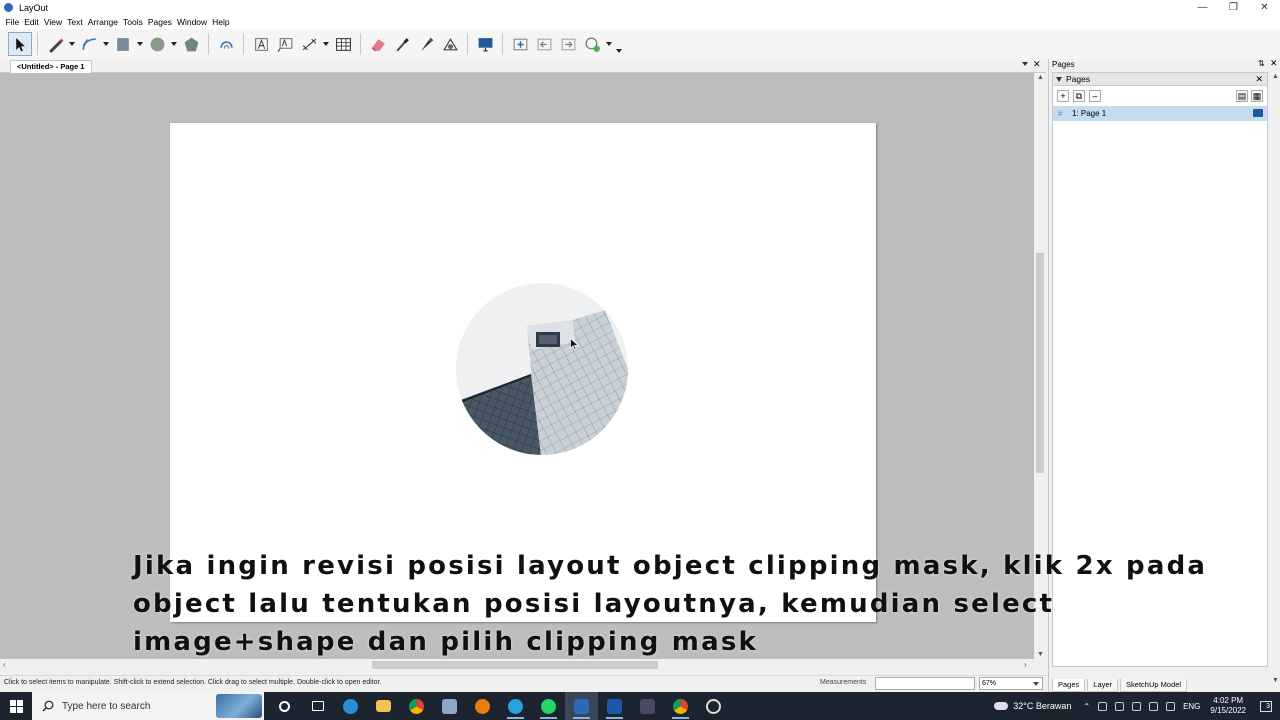 This screenshot has width=1280, height=720. I want to click on circle-tool-dropdown, so click(174, 44).